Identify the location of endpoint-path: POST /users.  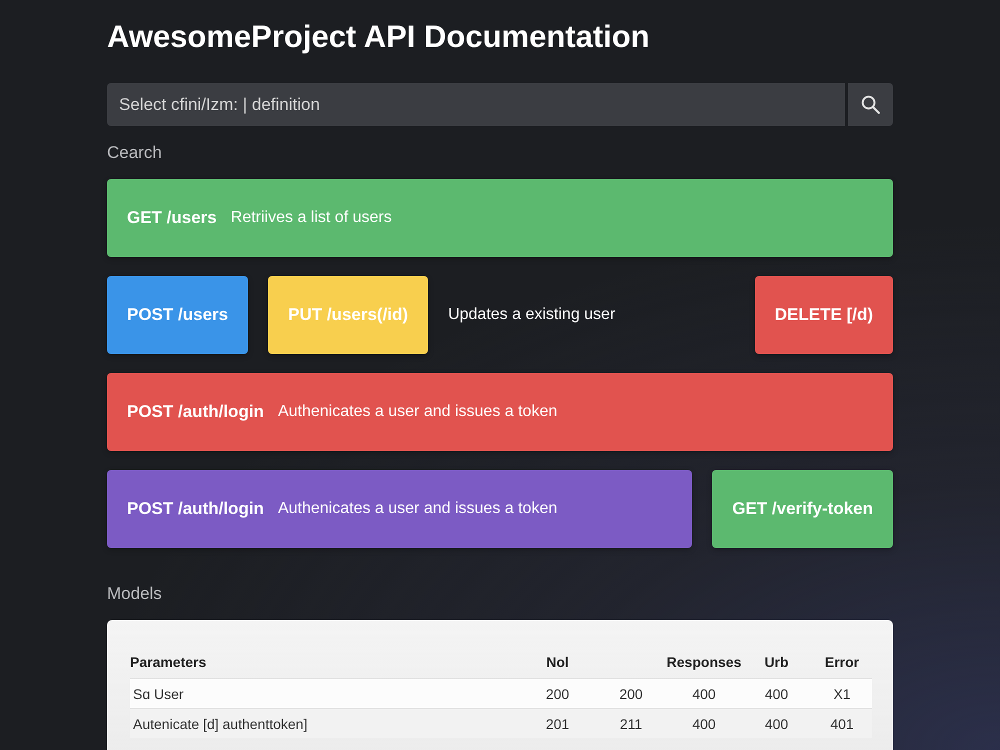
(177, 315).